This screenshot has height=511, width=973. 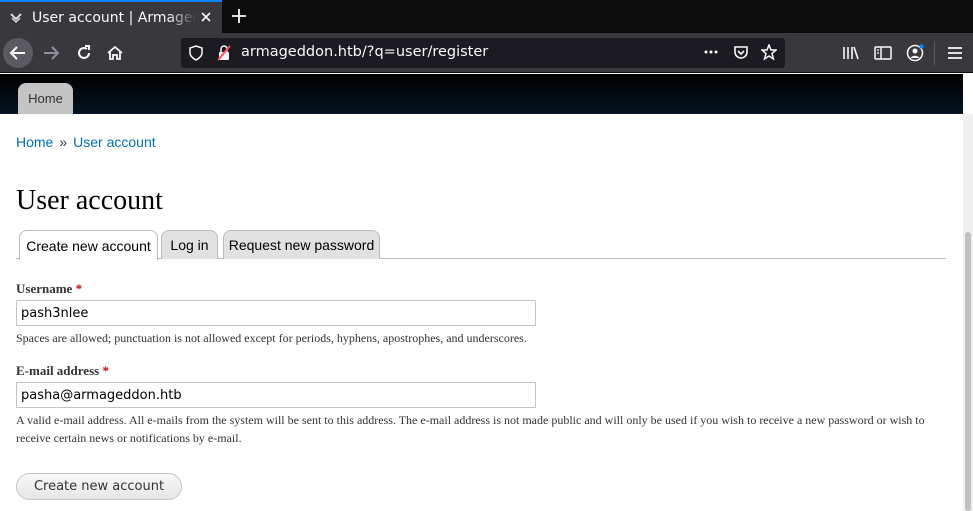 What do you see at coordinates (955, 53) in the screenshot?
I see `hamburger-menu-icon` at bounding box center [955, 53].